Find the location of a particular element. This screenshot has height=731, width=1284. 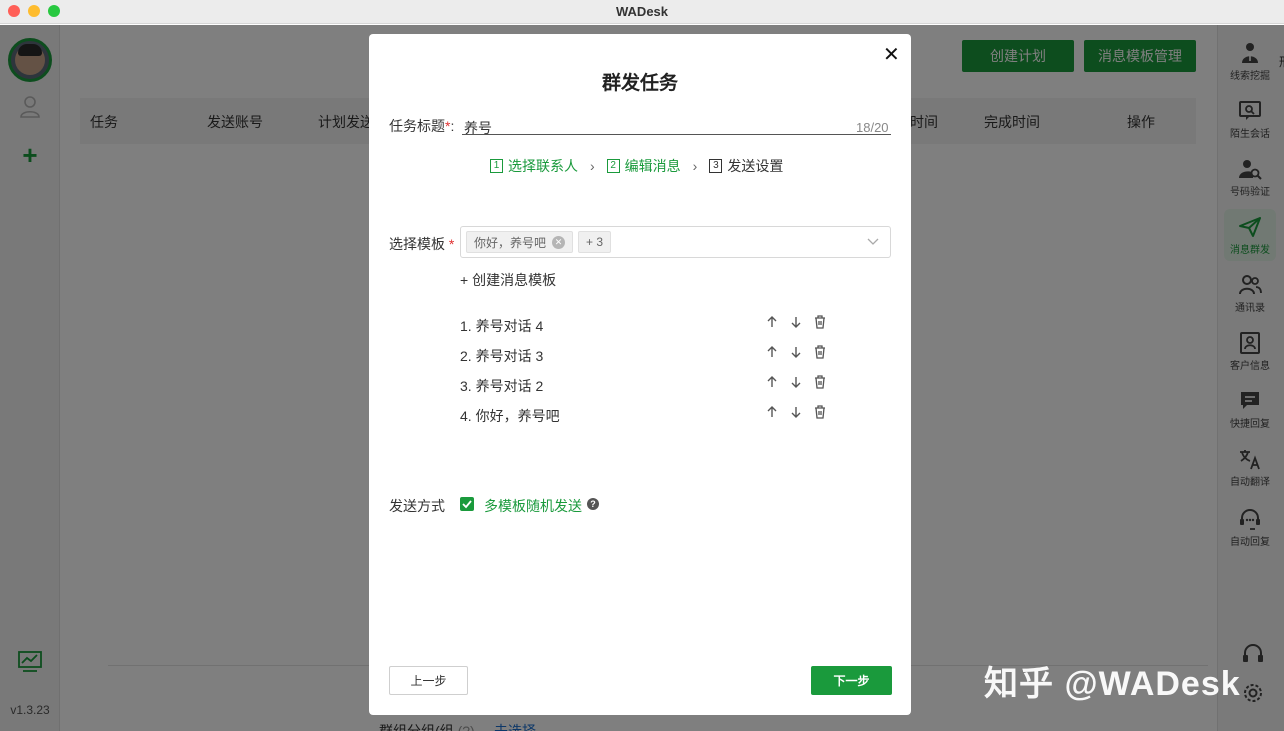

template-select: 你好，养号吧 ✕ + 3 is located at coordinates (675, 242).